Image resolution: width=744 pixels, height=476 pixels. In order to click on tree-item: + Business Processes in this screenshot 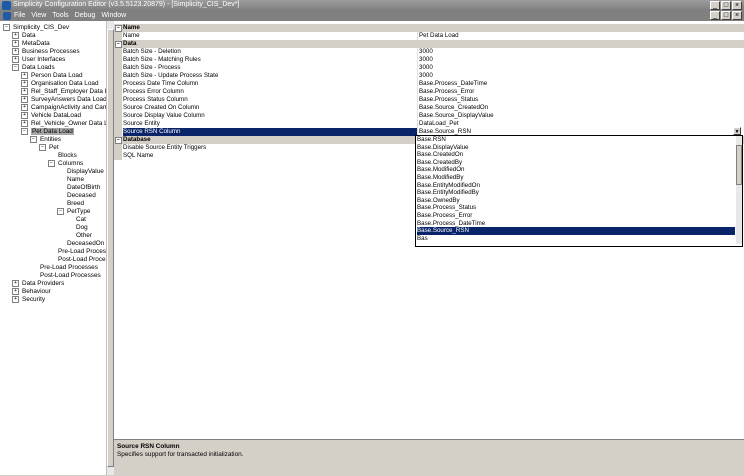, I will do `click(46, 52)`.